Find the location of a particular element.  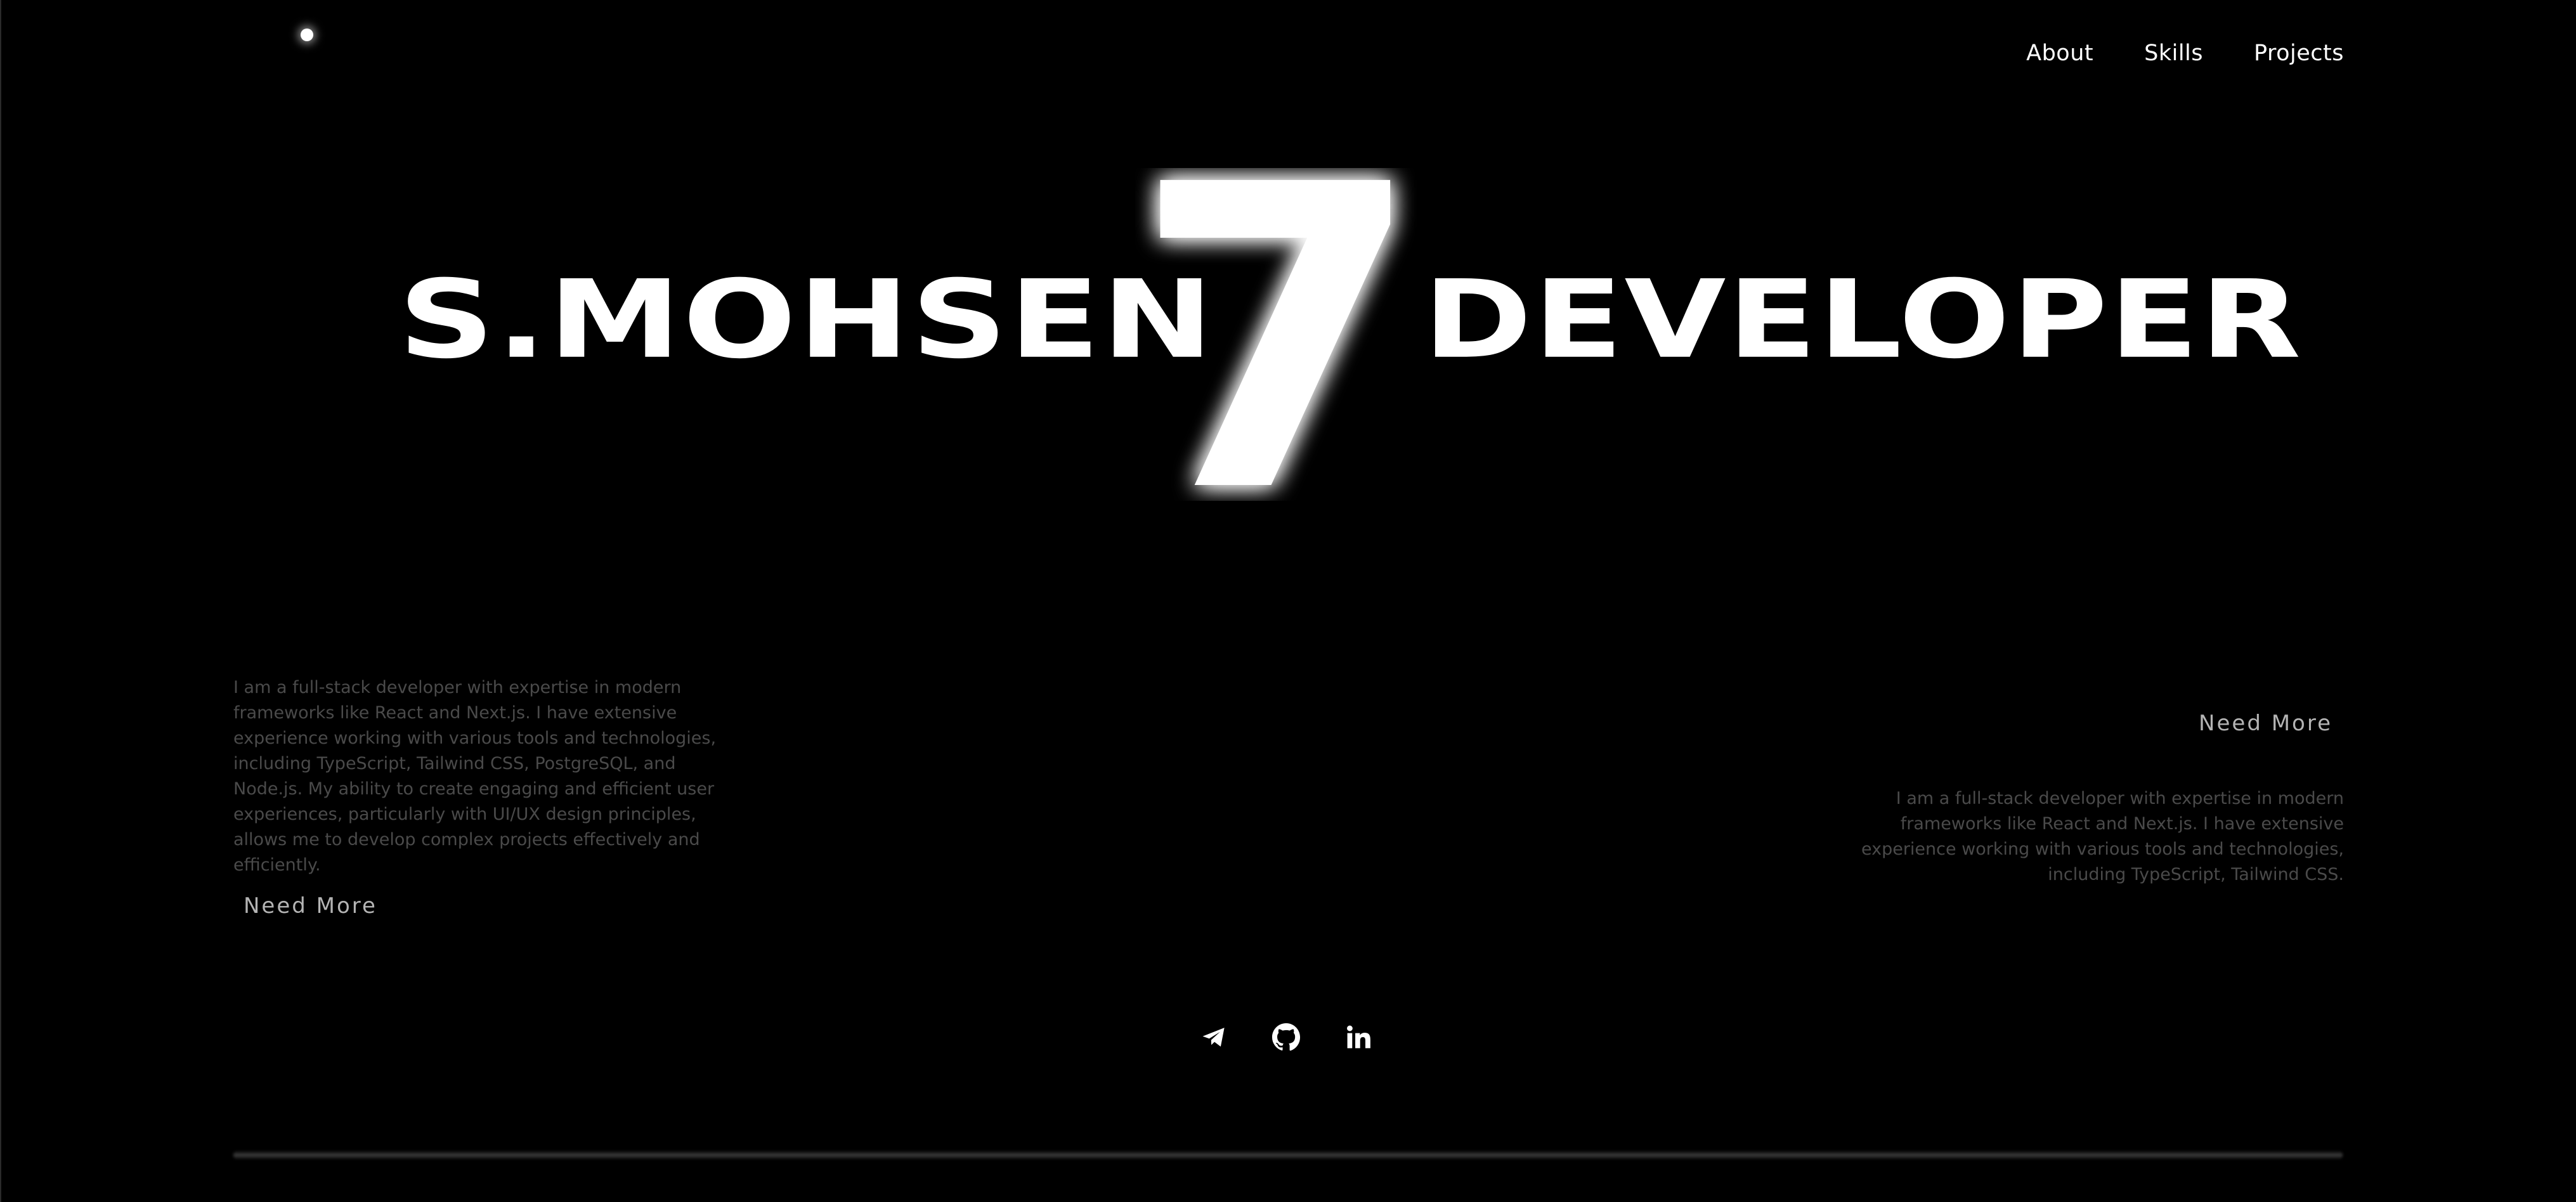

social-links is located at coordinates (1287, 1037).